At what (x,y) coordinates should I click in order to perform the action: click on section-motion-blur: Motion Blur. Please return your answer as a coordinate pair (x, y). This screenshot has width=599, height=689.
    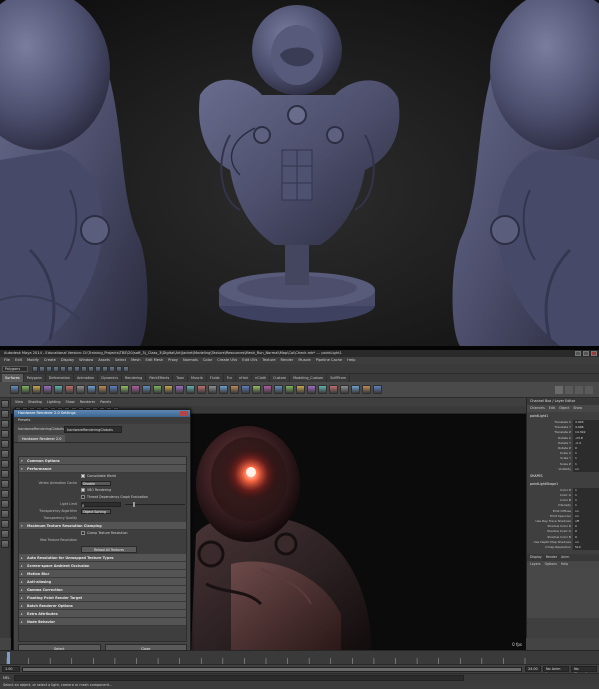
    Looking at the image, I should click on (102, 574).